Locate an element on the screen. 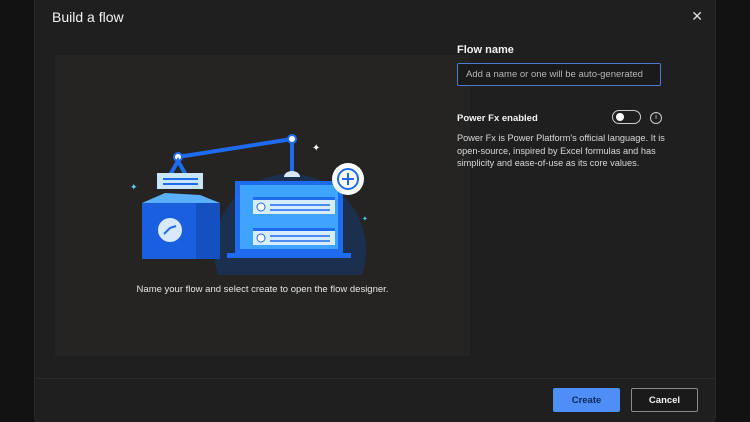  create-button: Create is located at coordinates (586, 400).